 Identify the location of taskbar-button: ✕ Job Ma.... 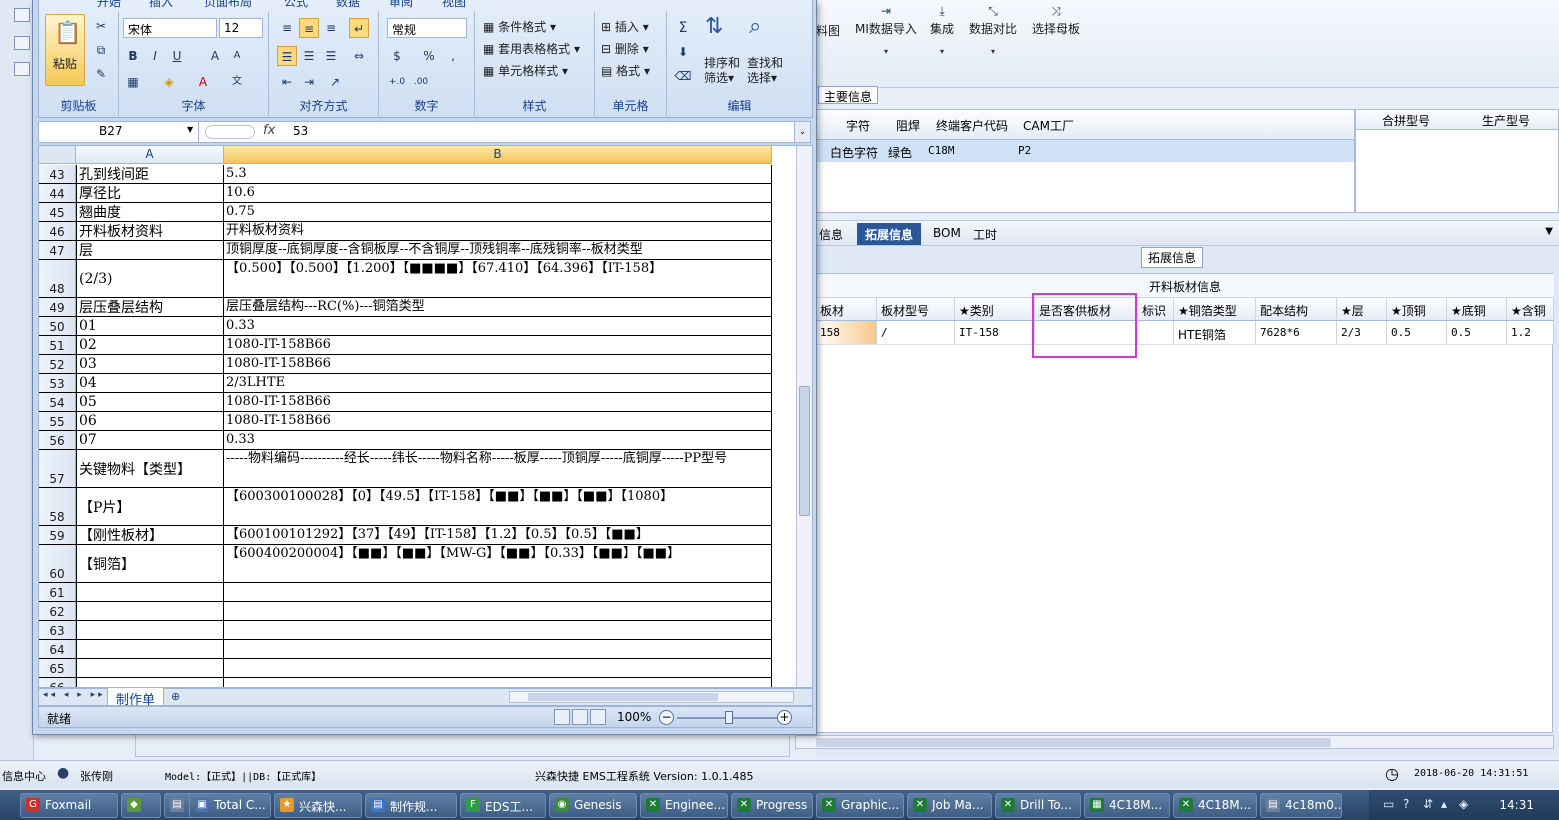
(949, 805).